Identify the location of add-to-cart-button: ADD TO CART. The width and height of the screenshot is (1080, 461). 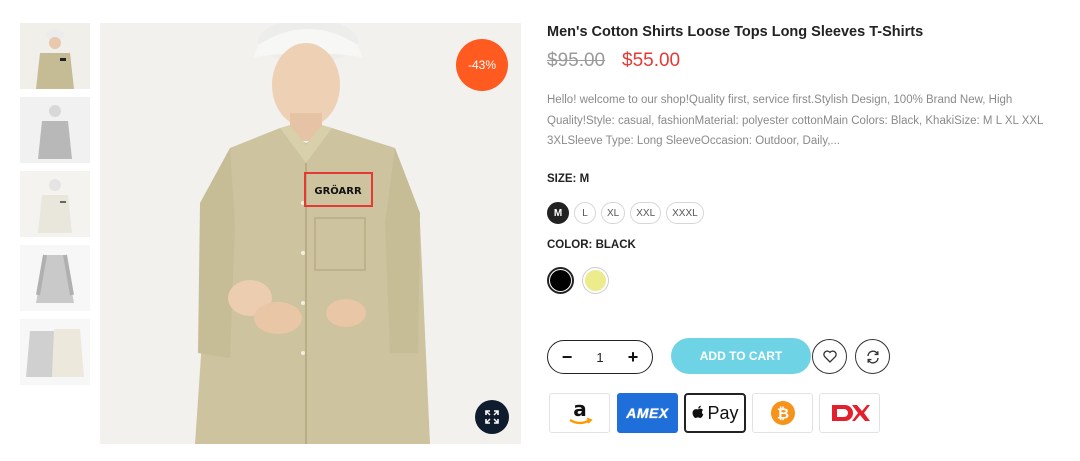
(741, 356).